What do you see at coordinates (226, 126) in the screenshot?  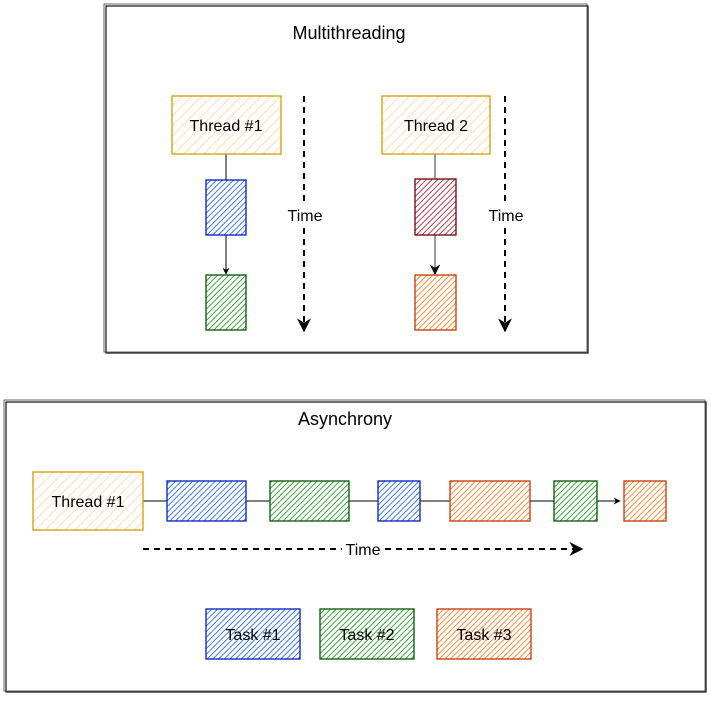 I see `thread1-label: Thread #1` at bounding box center [226, 126].